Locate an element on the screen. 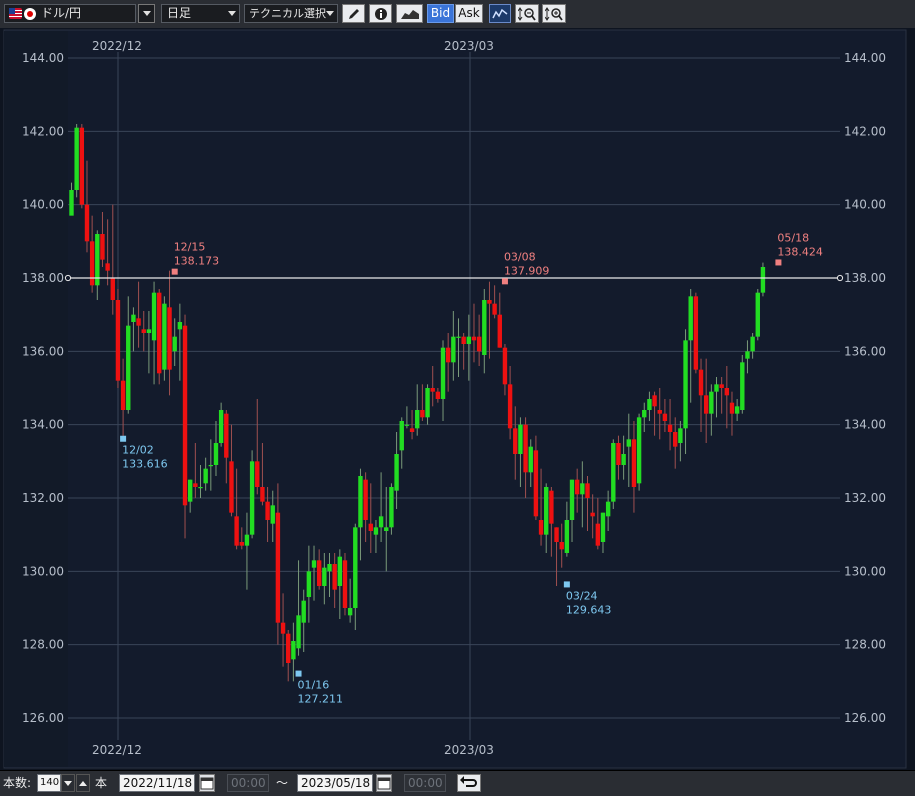 Image resolution: width=915 pixels, height=796 pixels. count-decrease-button is located at coordinates (68, 783).